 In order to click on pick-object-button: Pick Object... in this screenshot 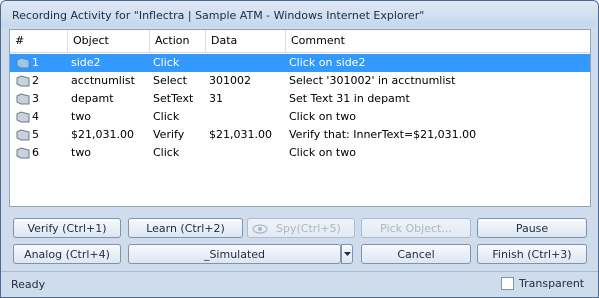, I will do `click(416, 228)`.